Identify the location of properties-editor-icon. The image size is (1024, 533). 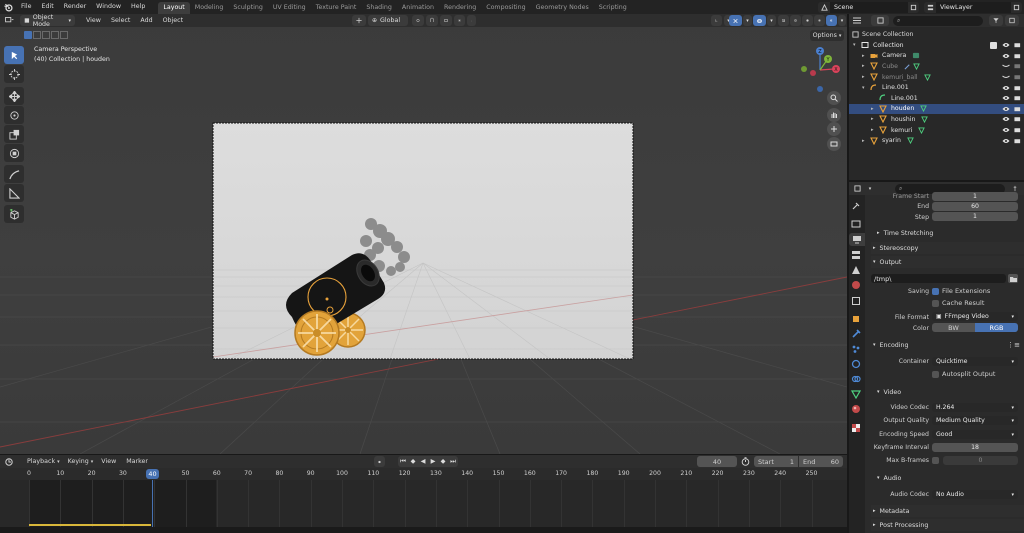
(857, 188).